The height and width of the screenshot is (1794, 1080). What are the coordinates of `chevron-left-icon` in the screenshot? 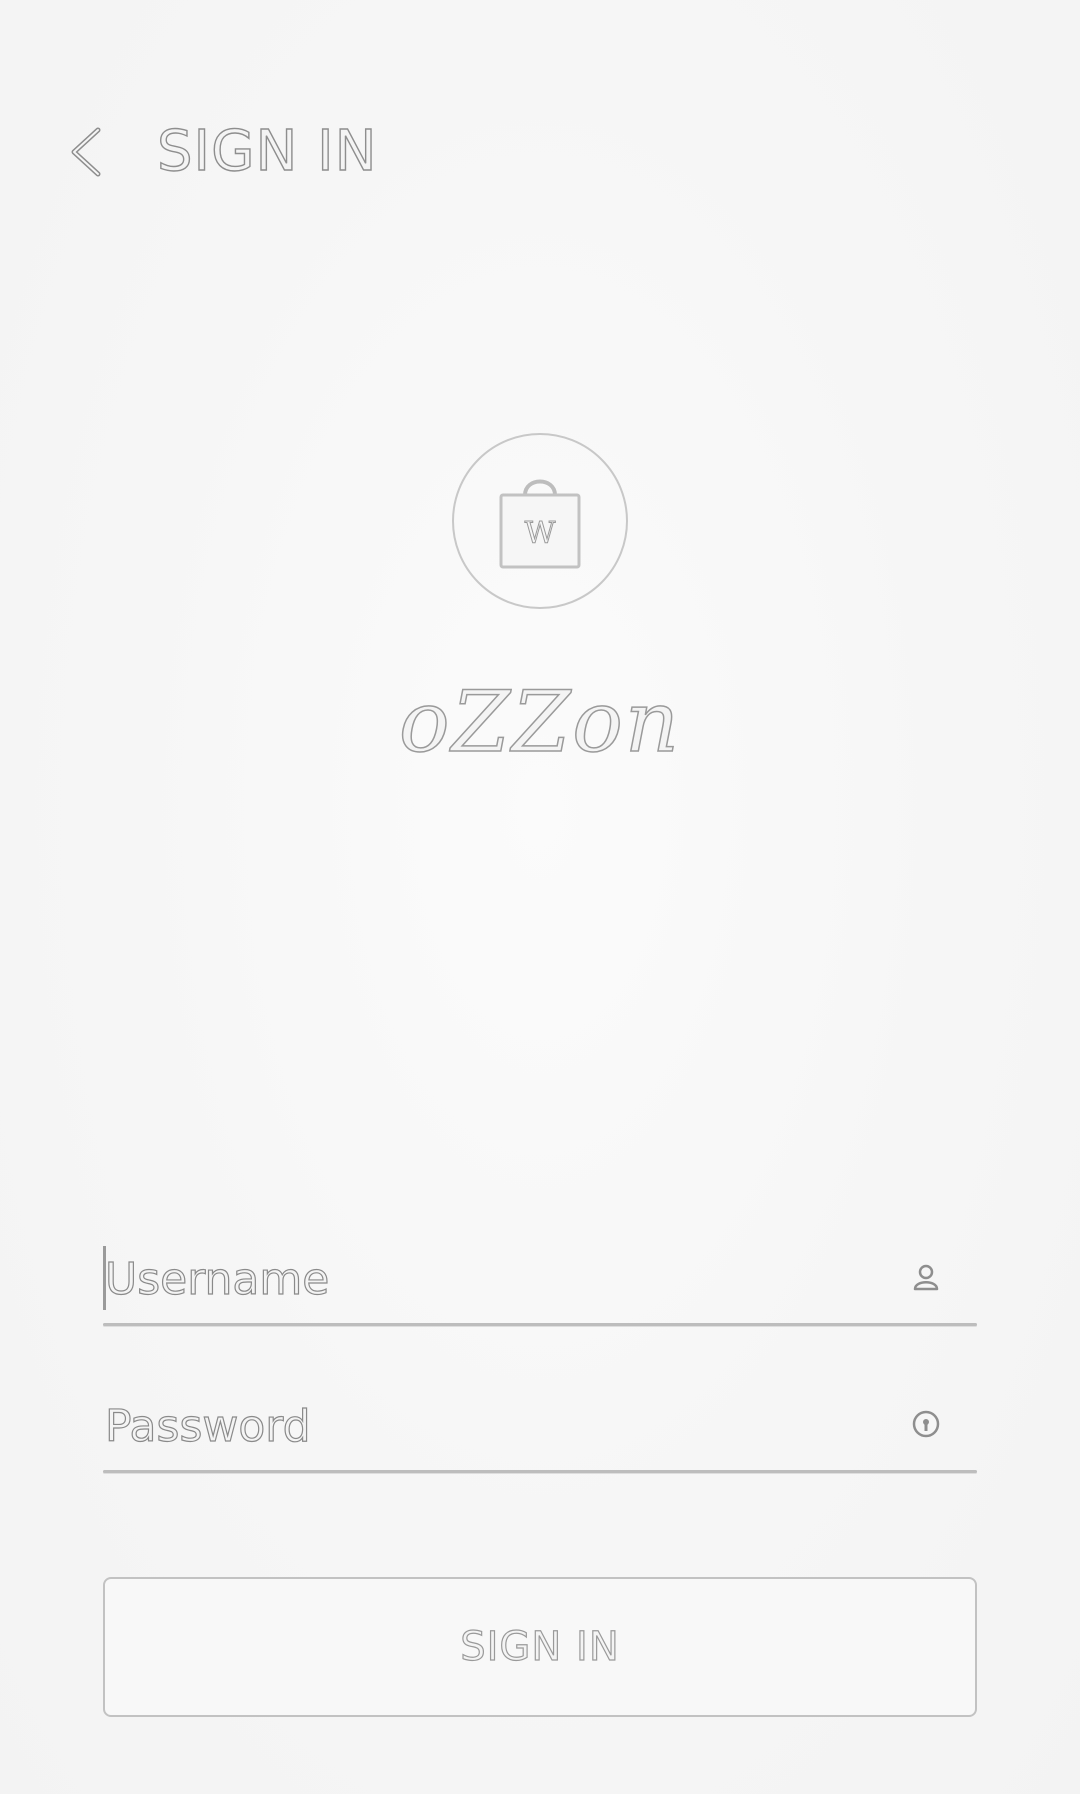 It's located at (86, 152).